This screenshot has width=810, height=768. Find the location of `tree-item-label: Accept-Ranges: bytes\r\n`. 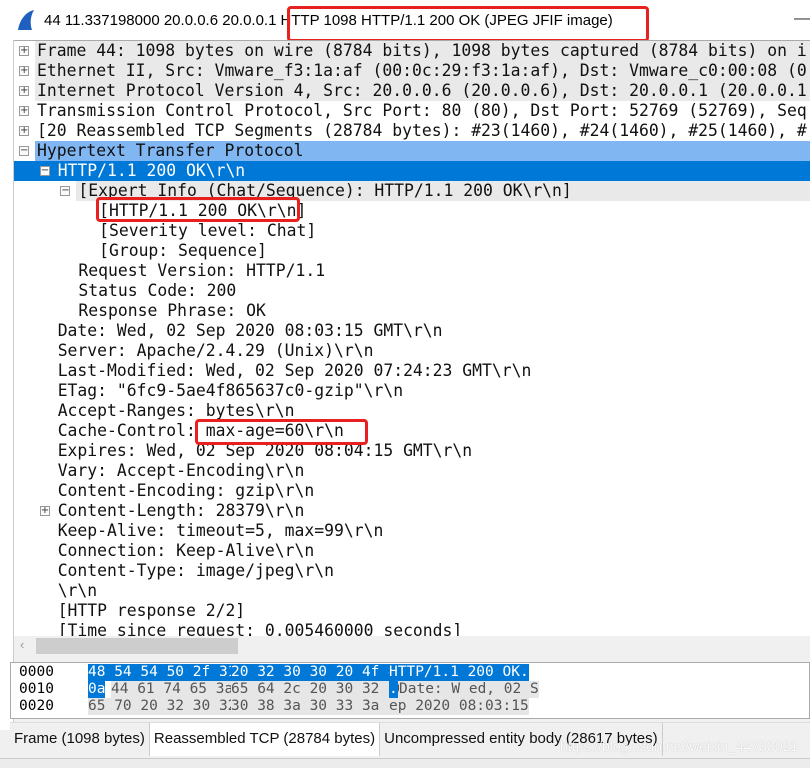

tree-item-label: Accept-Ranges: bytes\r\n is located at coordinates (176, 410).